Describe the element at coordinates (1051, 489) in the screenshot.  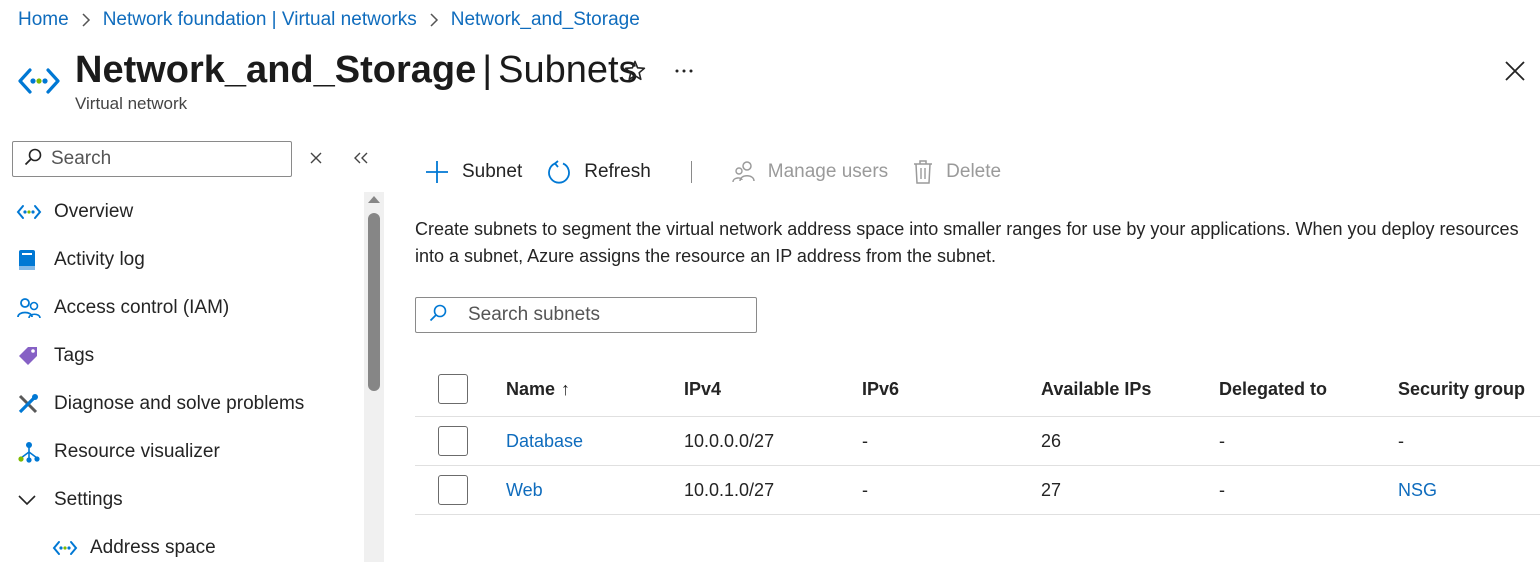
I see `available-ips-cell: 27` at that location.